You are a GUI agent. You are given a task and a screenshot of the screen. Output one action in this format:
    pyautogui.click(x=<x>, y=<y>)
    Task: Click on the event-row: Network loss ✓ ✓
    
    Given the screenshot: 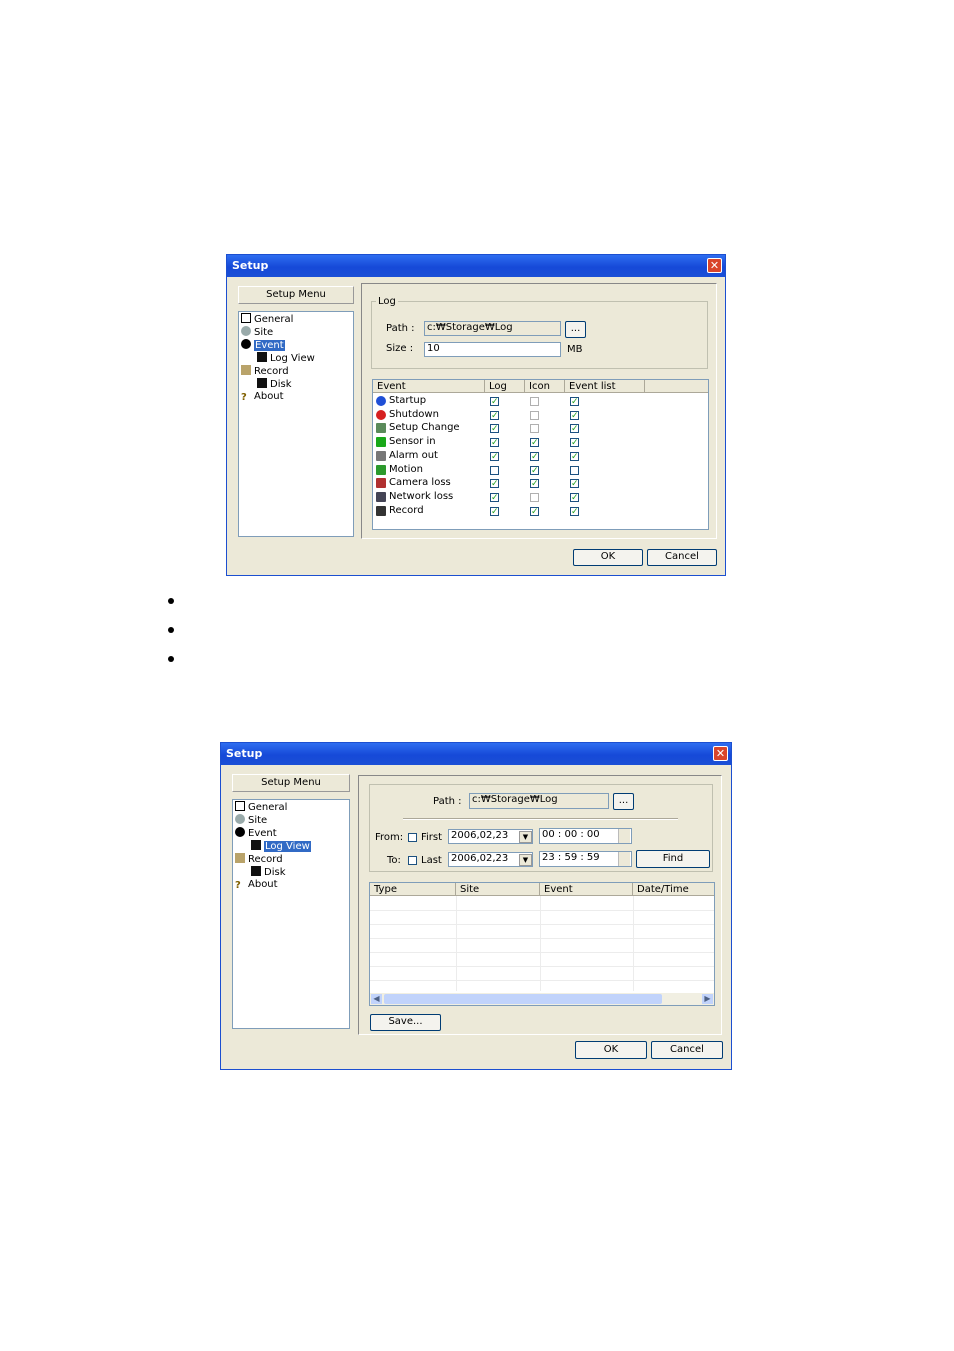 What is the action you would take?
    pyautogui.click(x=540, y=497)
    